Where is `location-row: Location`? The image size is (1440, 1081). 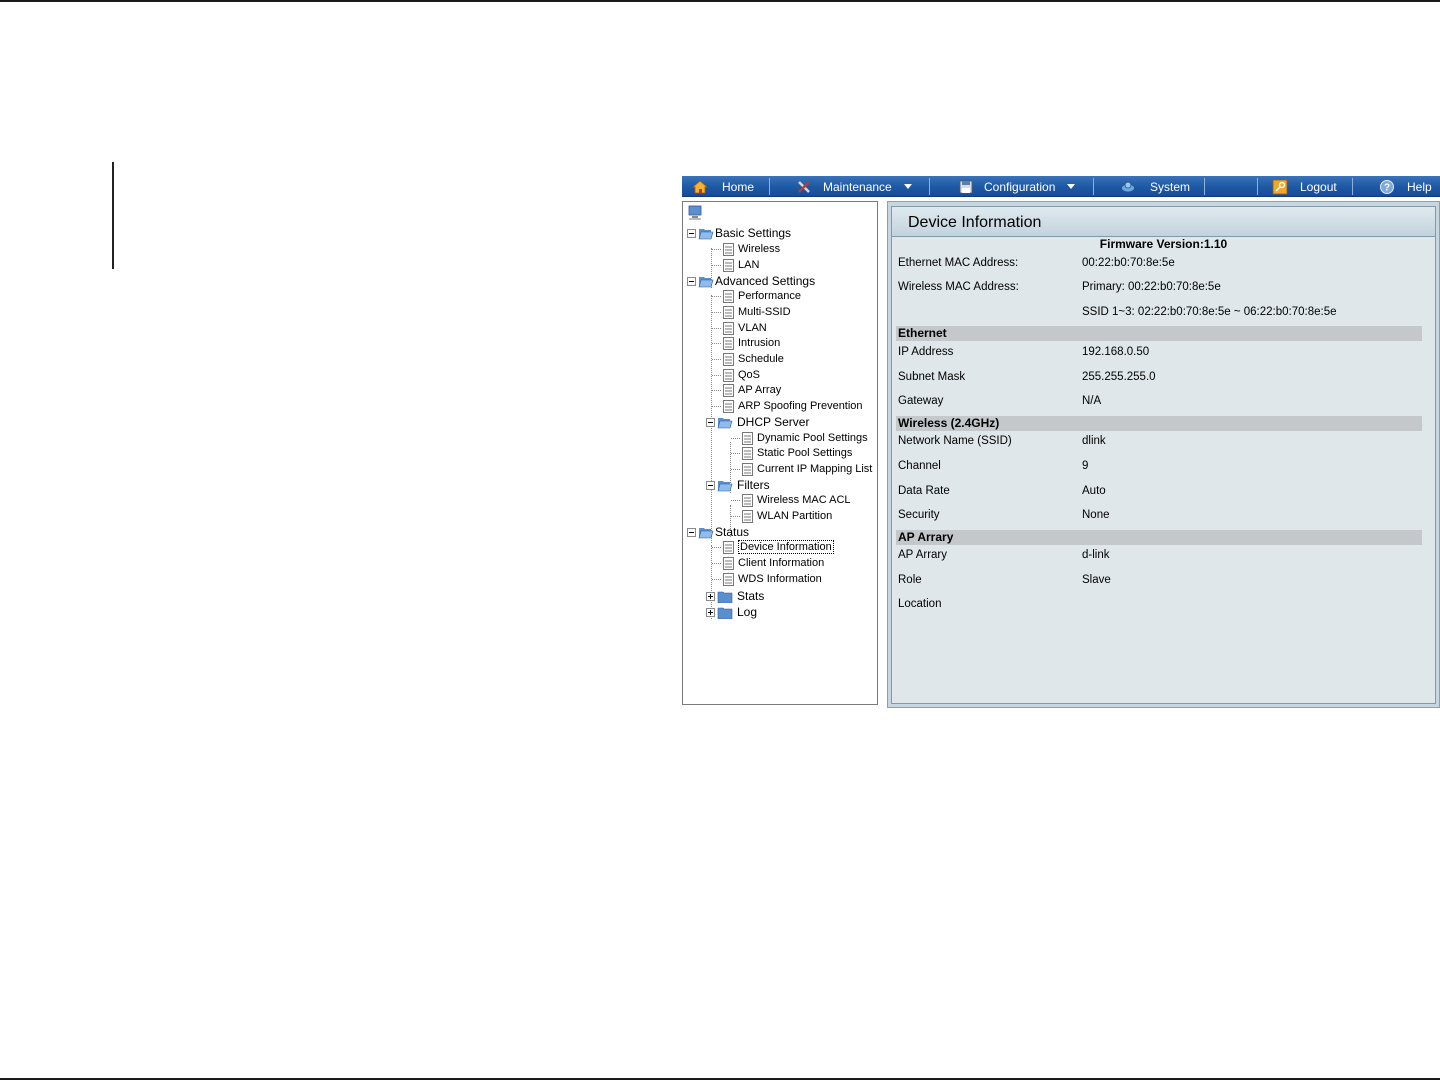
location-row: Location is located at coordinates (1163, 606).